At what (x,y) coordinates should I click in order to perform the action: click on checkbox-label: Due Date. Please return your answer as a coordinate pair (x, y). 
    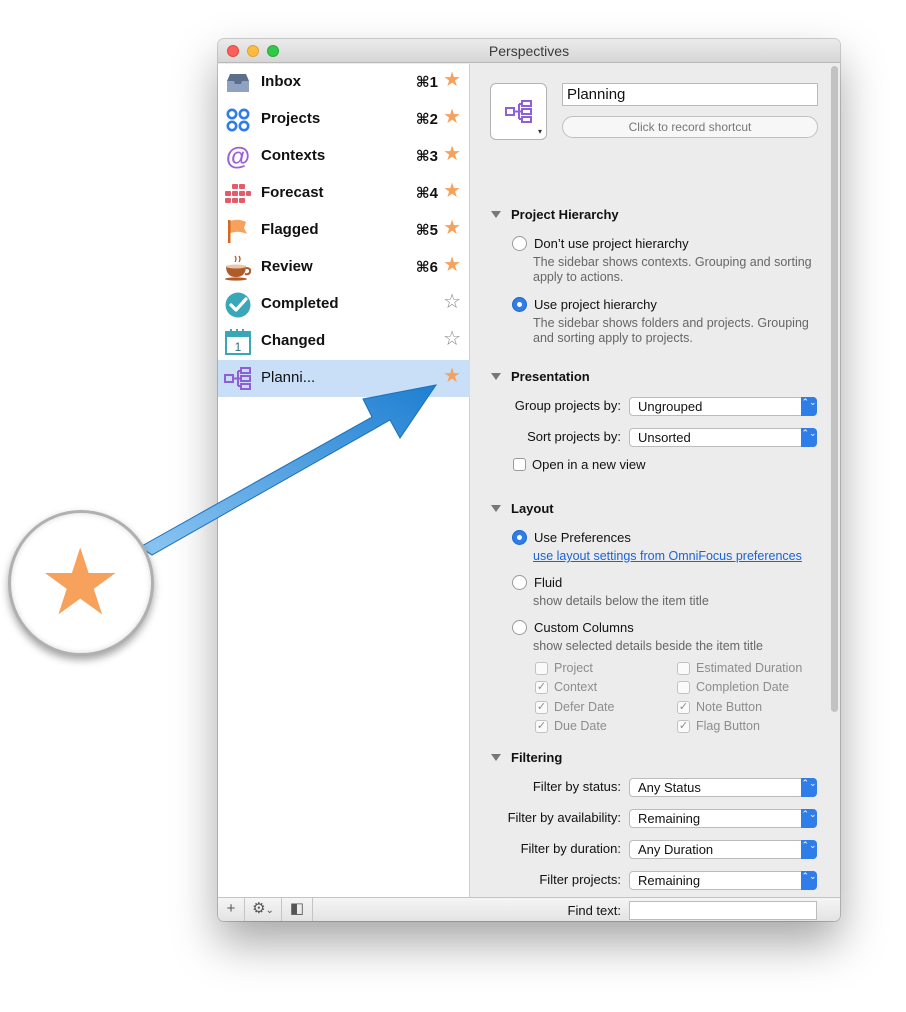
    Looking at the image, I should click on (580, 726).